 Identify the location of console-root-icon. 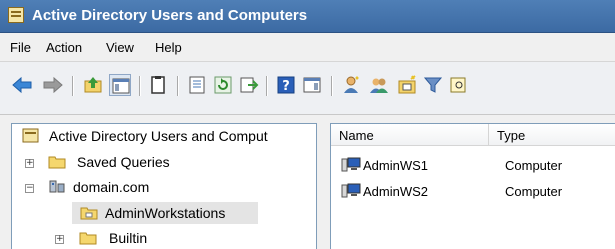
(31, 135).